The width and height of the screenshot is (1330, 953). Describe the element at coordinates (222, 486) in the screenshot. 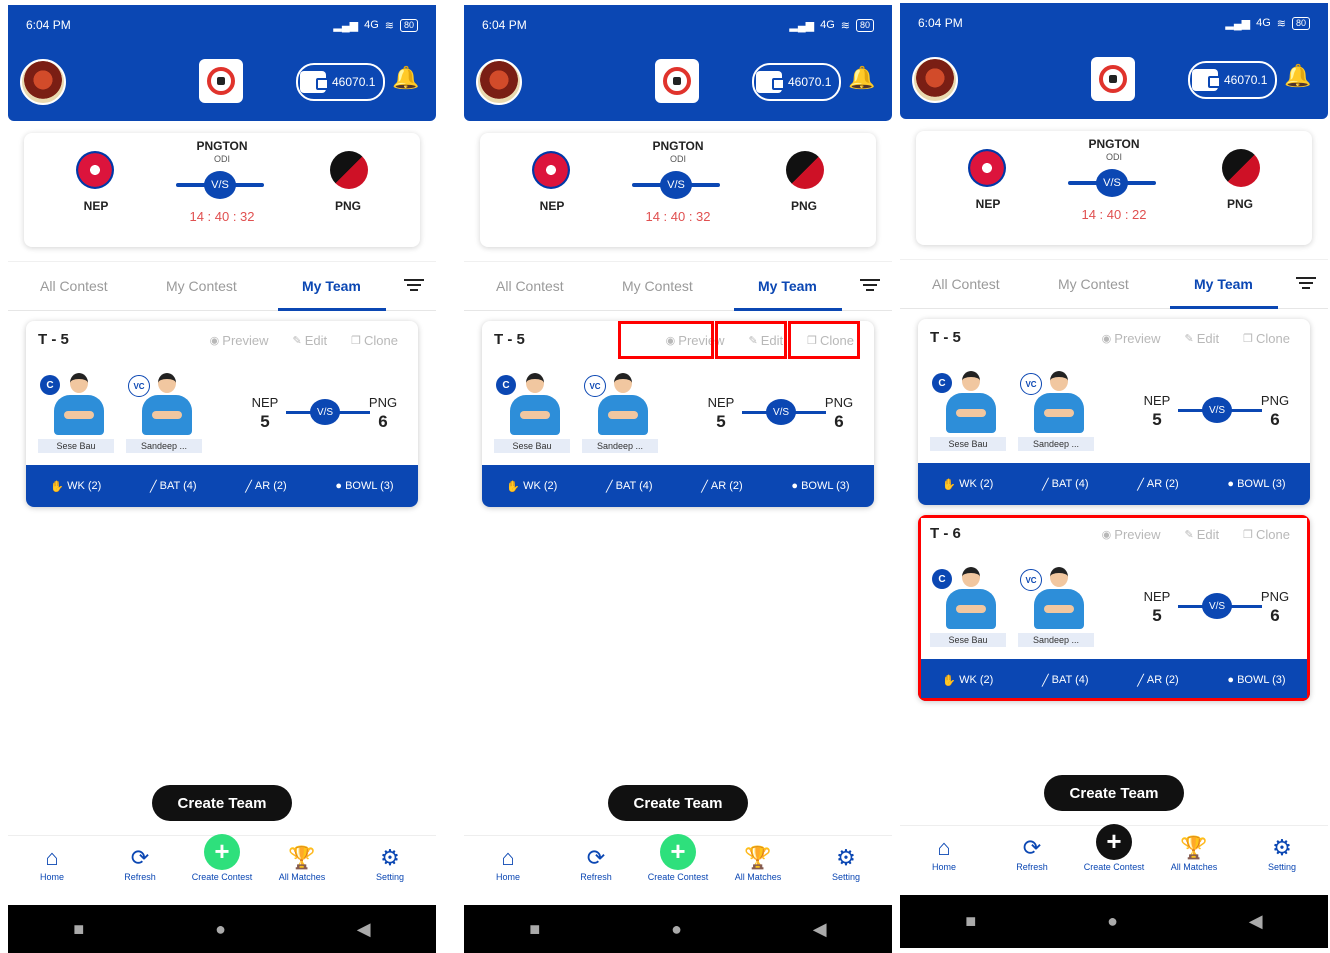

I see `role-summary-bar: ✋ WK (2) ╱ BAT (4) ╱ AR (2) ● BOWL (3)` at that location.